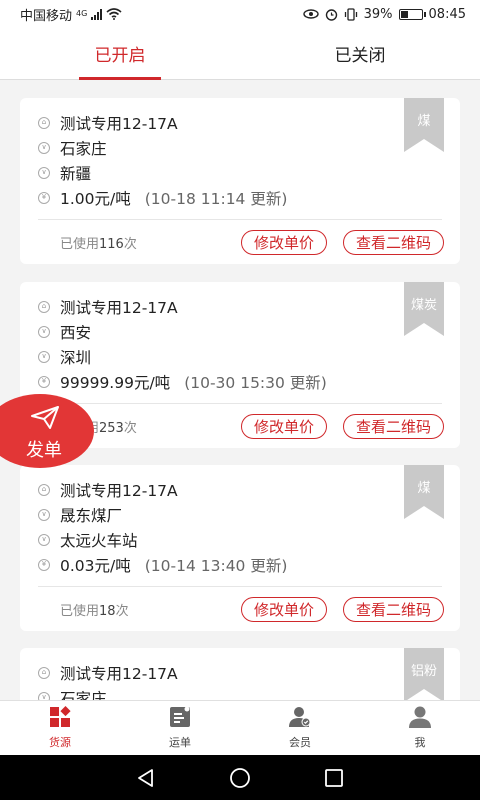 This screenshot has height=800, width=480. Describe the element at coordinates (111, 244) in the screenshot. I see `usage-number: 116` at that location.